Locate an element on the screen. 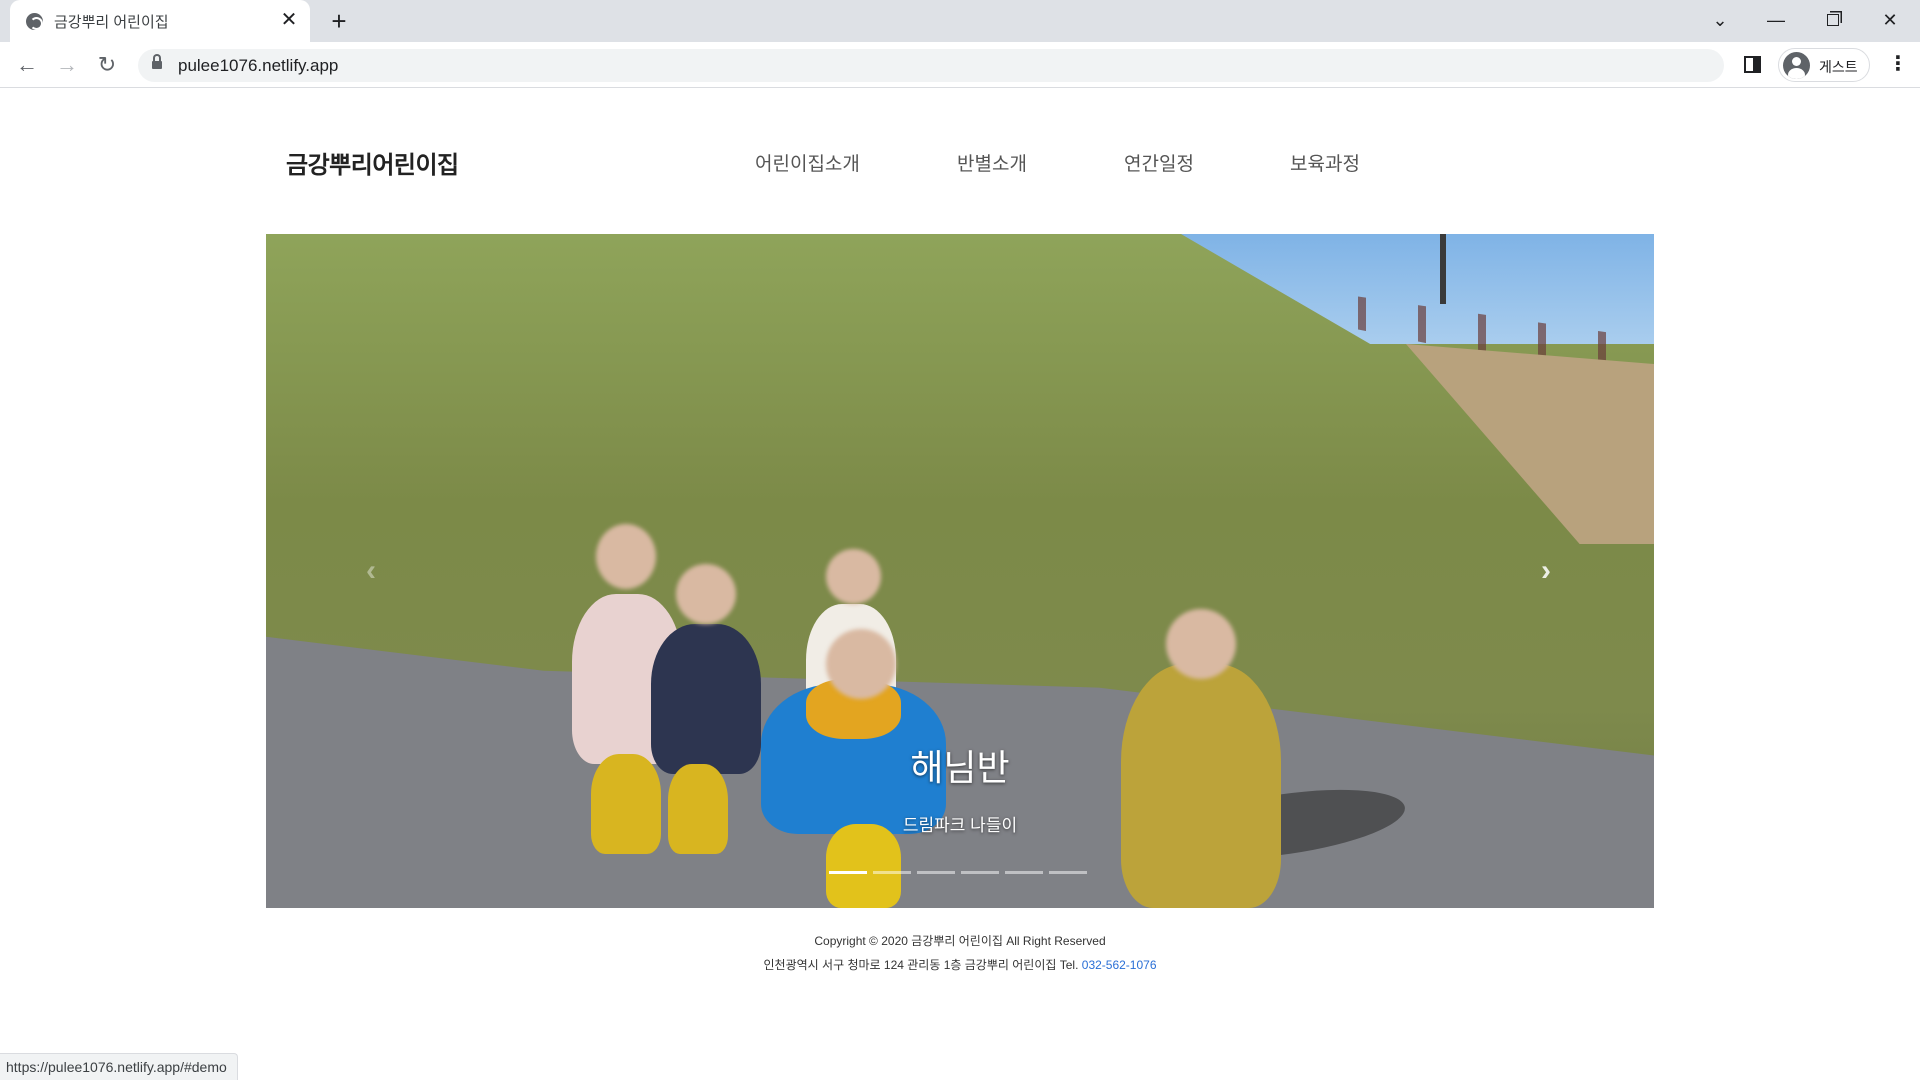  carousel-indicators is located at coordinates (960, 873).